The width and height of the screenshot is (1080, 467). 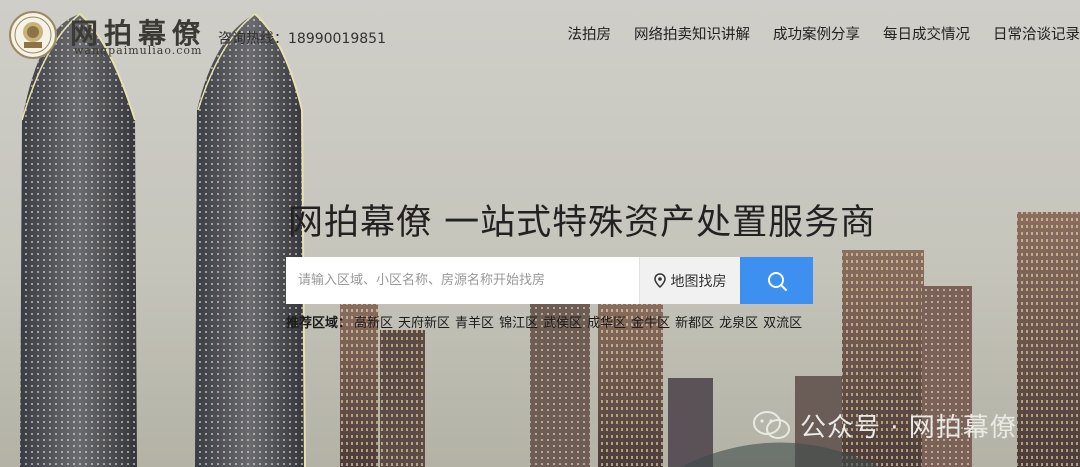 I want to click on search-bar: 地图找房, so click(x=549, y=280).